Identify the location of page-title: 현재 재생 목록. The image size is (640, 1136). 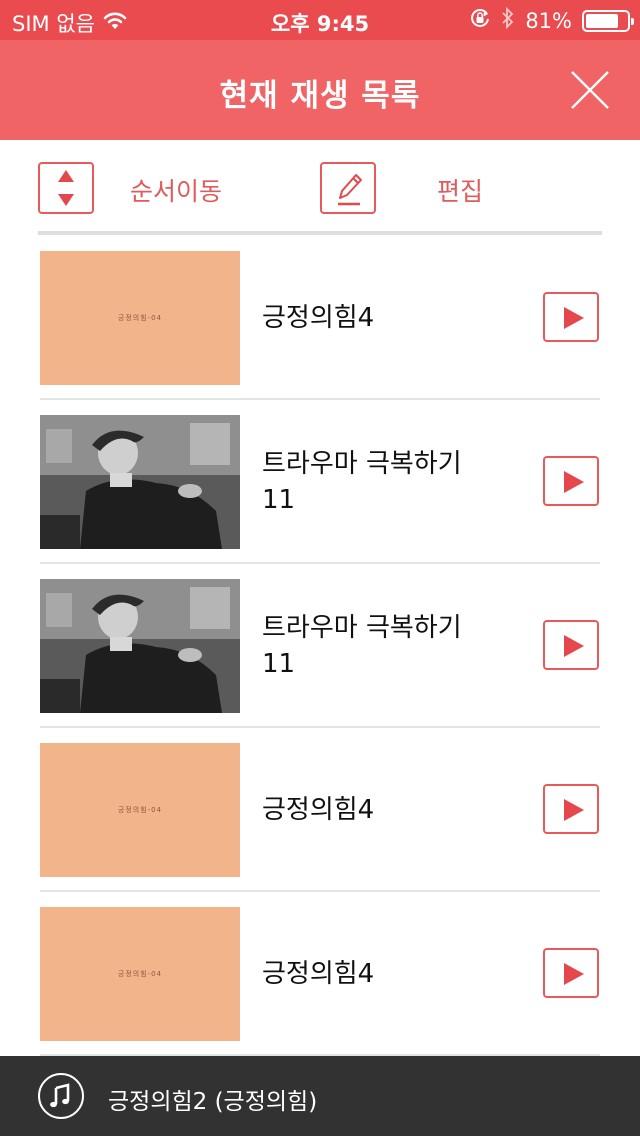
(320, 96).